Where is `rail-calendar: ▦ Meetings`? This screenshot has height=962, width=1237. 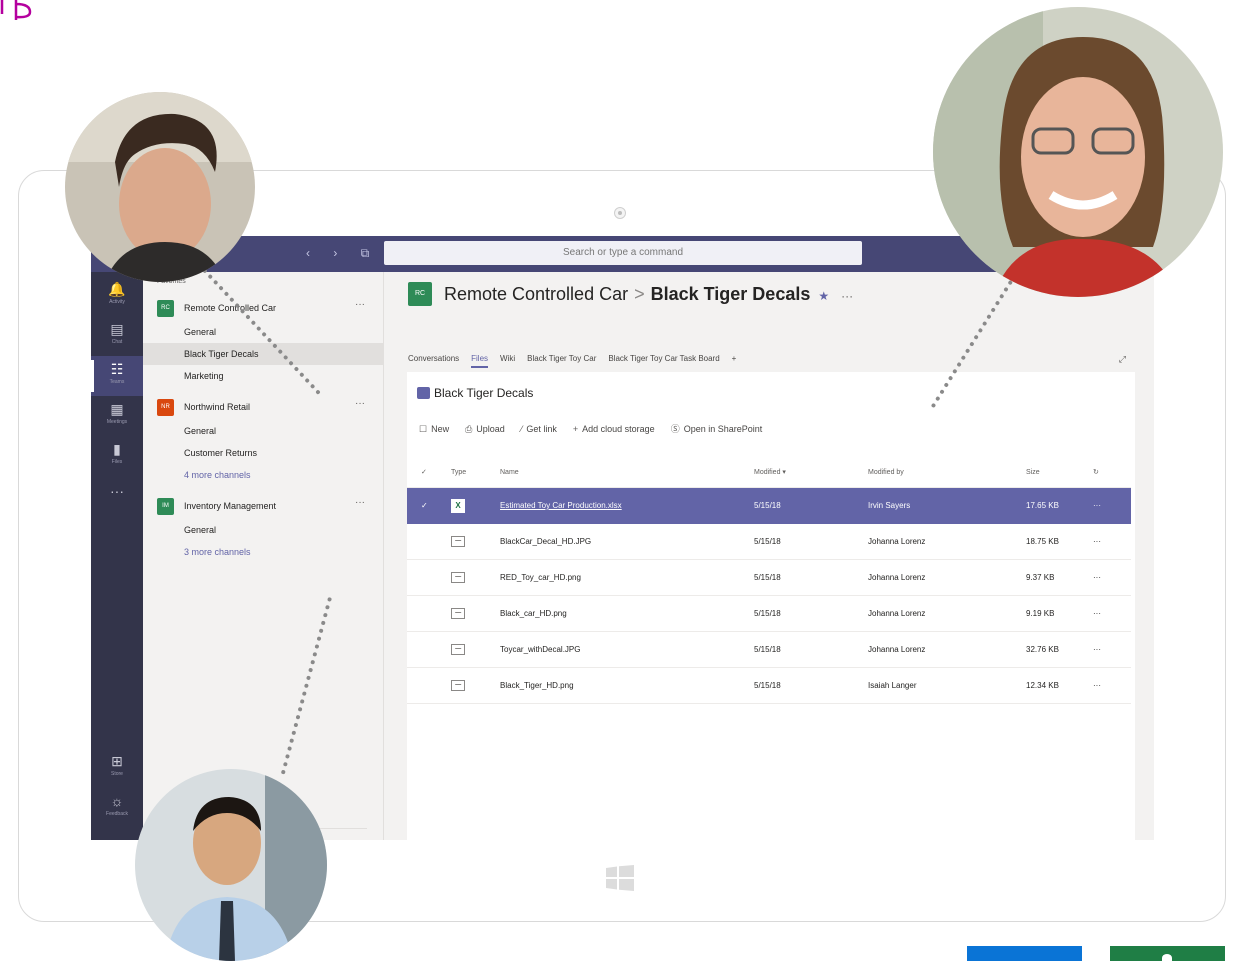
rail-calendar: ▦ Meetings is located at coordinates (117, 416).